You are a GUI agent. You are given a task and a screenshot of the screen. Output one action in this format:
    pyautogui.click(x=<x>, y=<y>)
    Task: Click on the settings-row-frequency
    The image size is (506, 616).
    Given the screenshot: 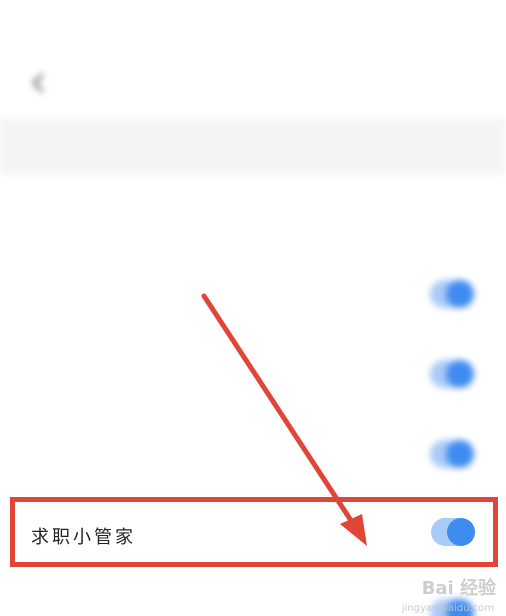 What is the action you would take?
    pyautogui.click(x=253, y=214)
    